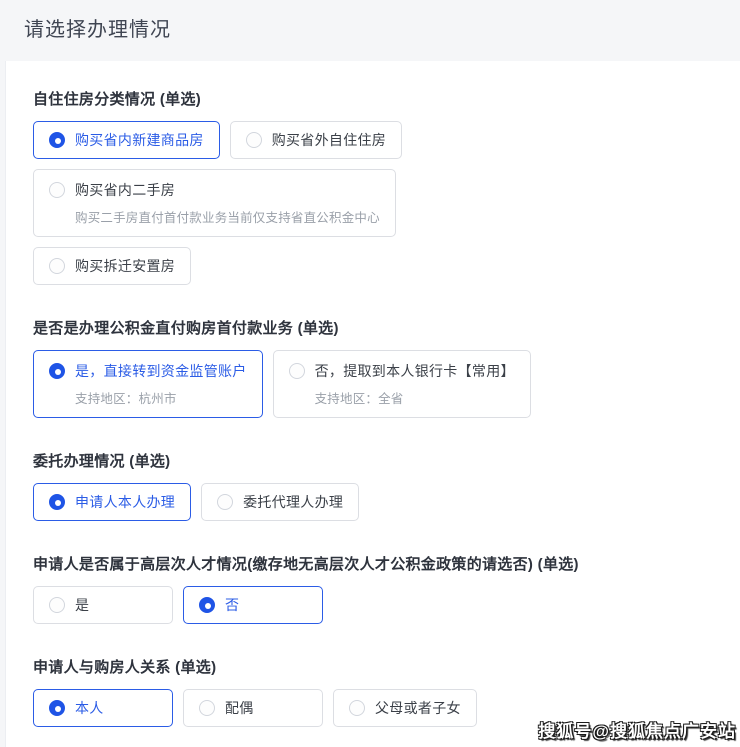  Describe the element at coordinates (82, 605) in the screenshot. I see `option-label: 是` at that location.